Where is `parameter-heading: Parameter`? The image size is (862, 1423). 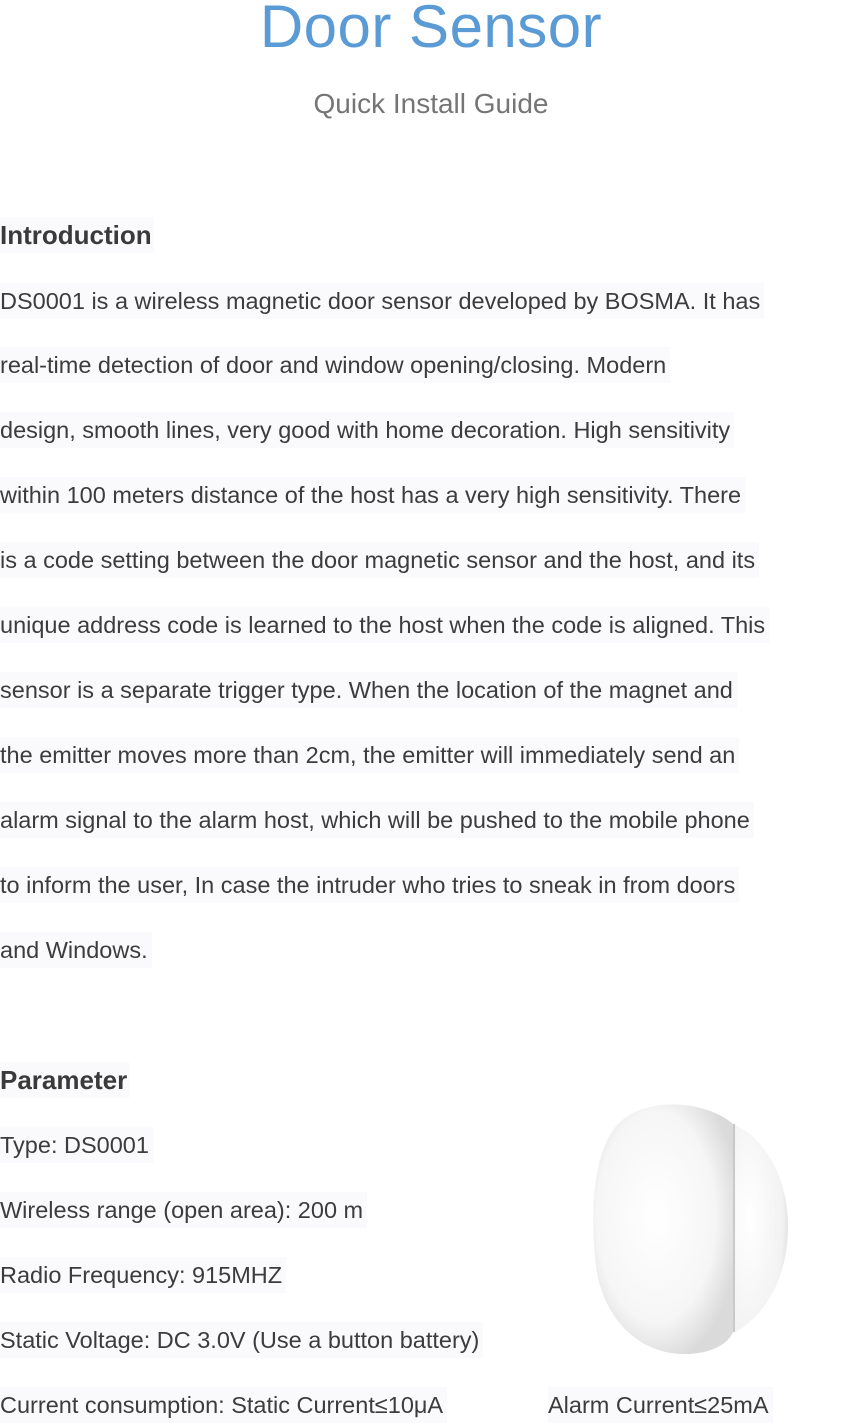
parameter-heading: Parameter is located at coordinates (65, 1080).